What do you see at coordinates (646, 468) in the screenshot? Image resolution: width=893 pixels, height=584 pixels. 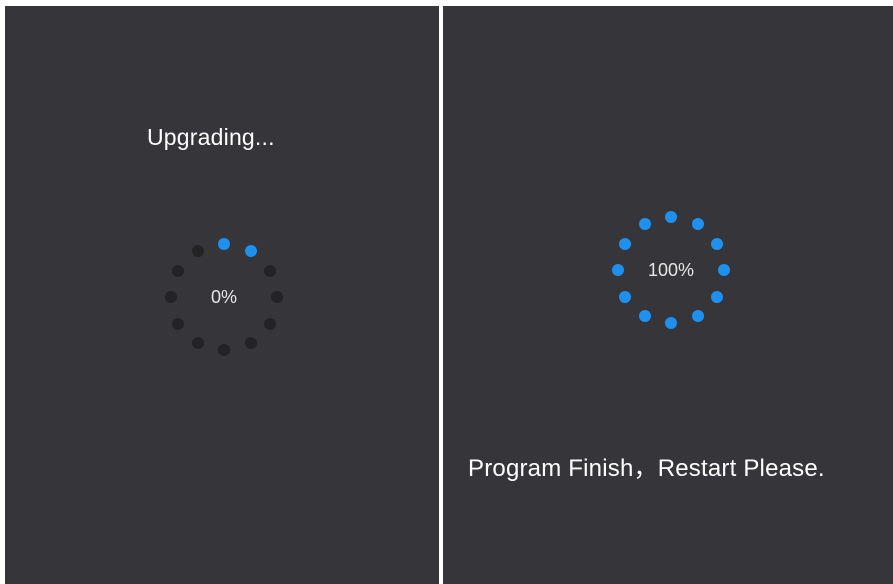 I see `finish-message: Program Finish，Restart Please.` at bounding box center [646, 468].